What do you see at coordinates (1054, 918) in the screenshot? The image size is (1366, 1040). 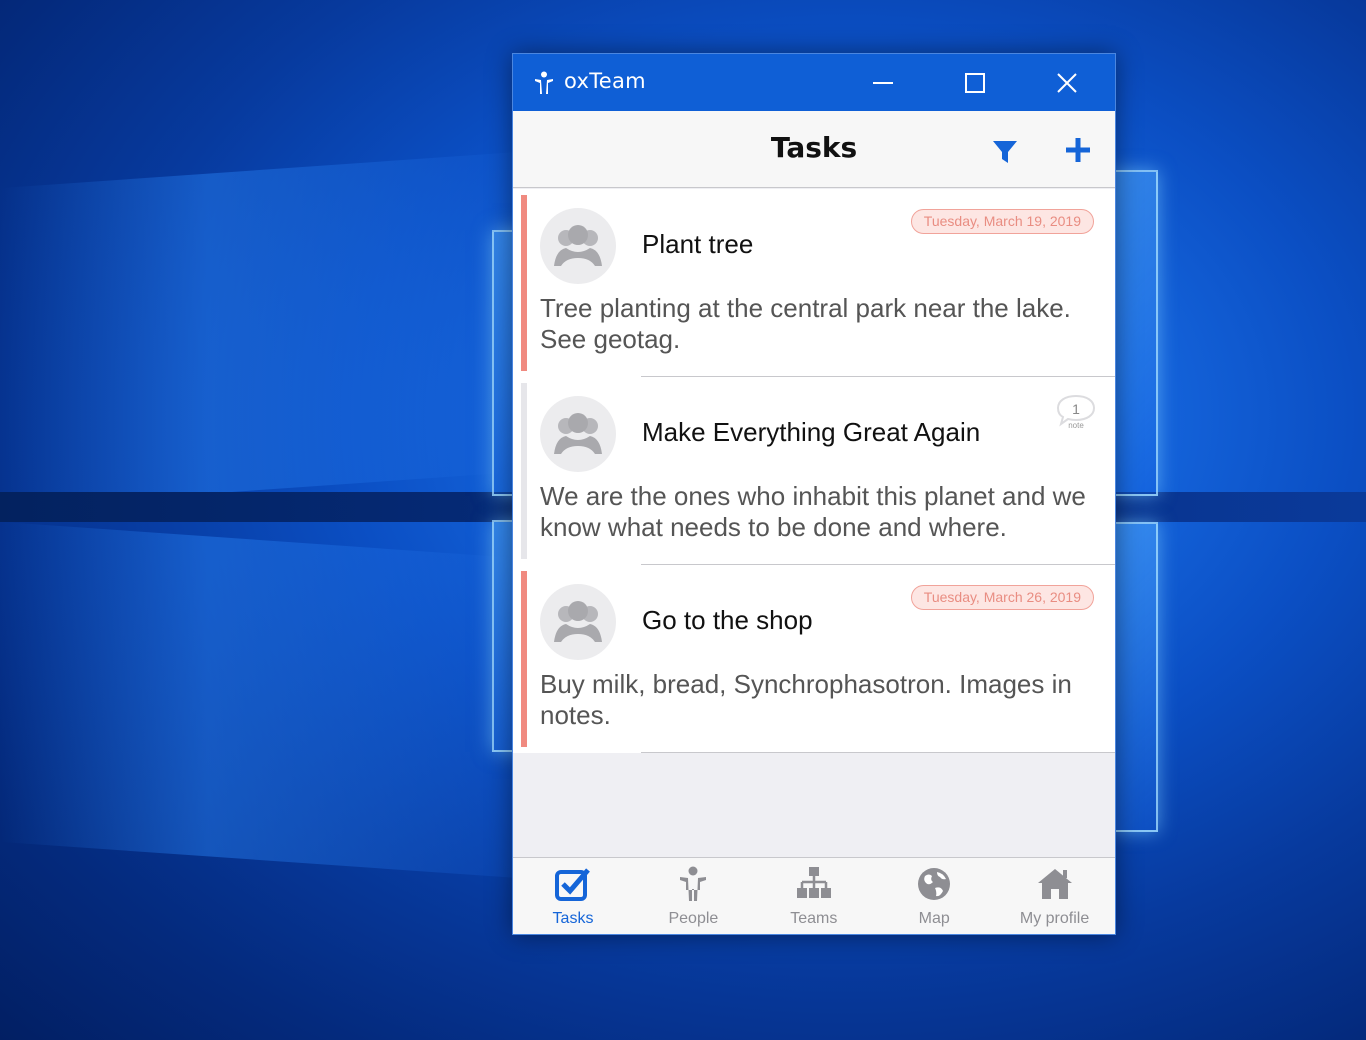 I see `tab-label: My profile` at bounding box center [1054, 918].